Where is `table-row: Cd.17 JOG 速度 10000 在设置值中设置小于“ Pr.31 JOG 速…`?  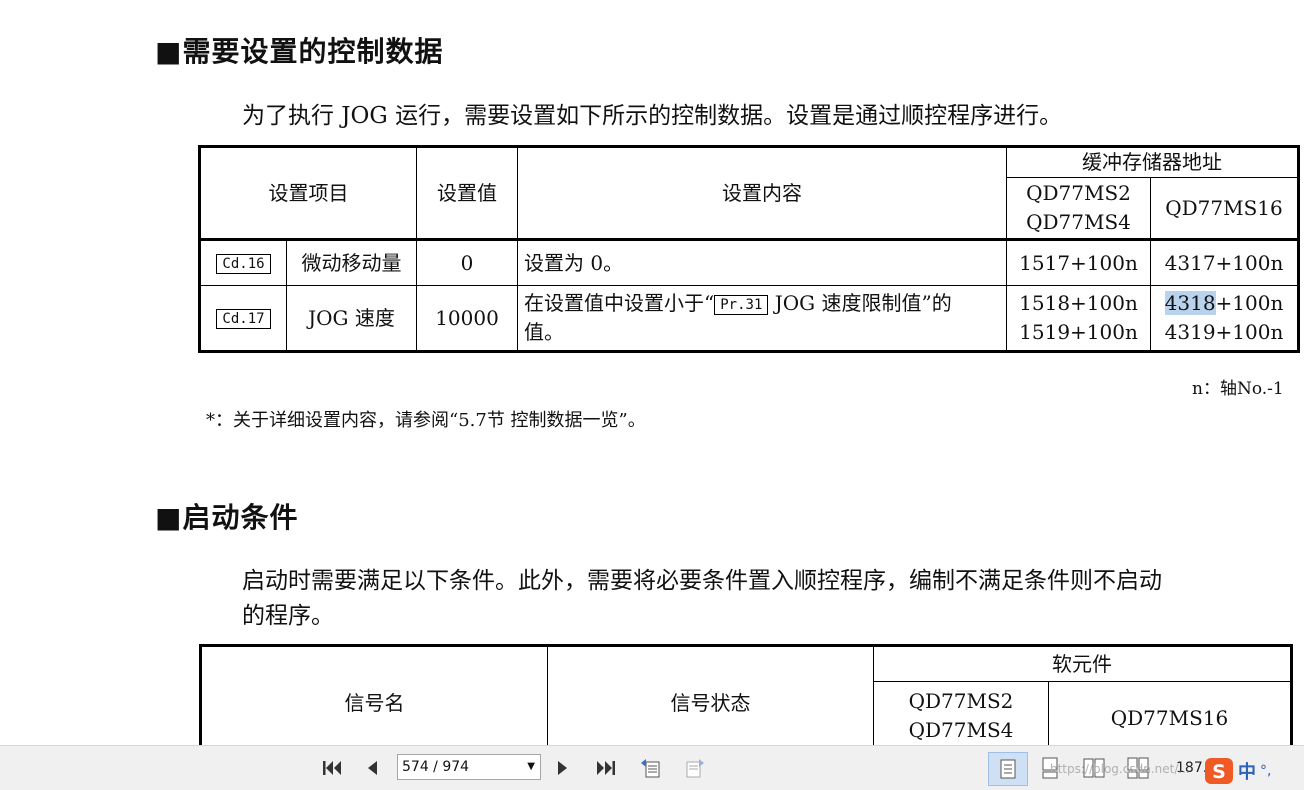 table-row: Cd.17 JOG 速度 10000 在设置值中设置小于“ Pr.31 JOG 速… is located at coordinates (749, 318).